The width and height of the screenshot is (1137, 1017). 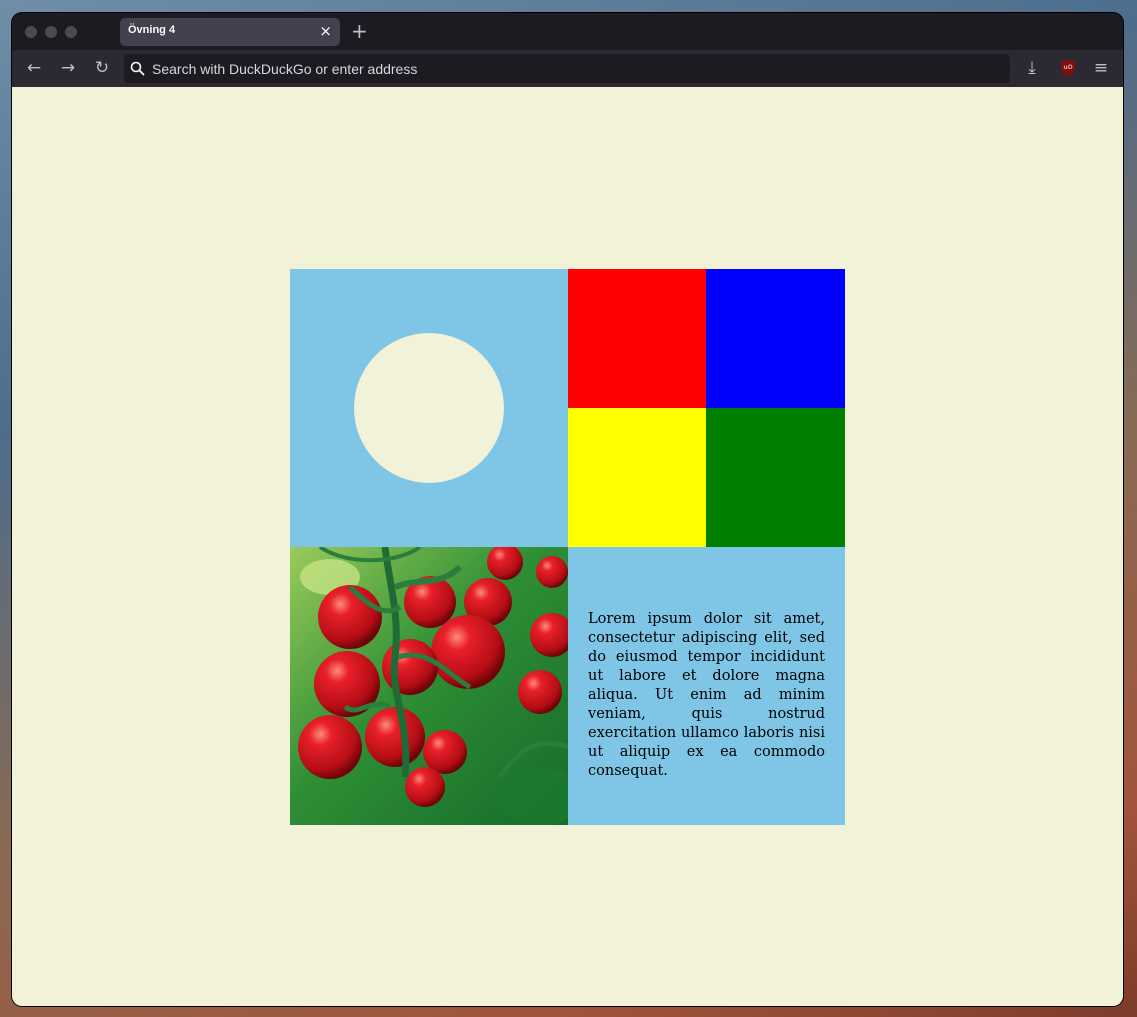 I want to click on navigation-toolbar: ← → ↻ ⤓ uO ≡, so click(x=567, y=68).